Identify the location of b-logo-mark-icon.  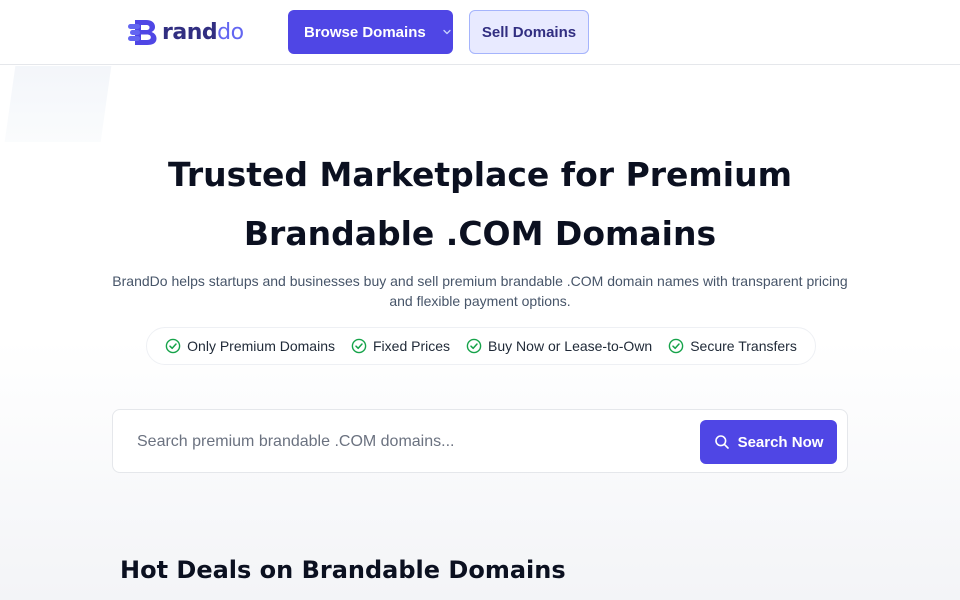
(142, 32).